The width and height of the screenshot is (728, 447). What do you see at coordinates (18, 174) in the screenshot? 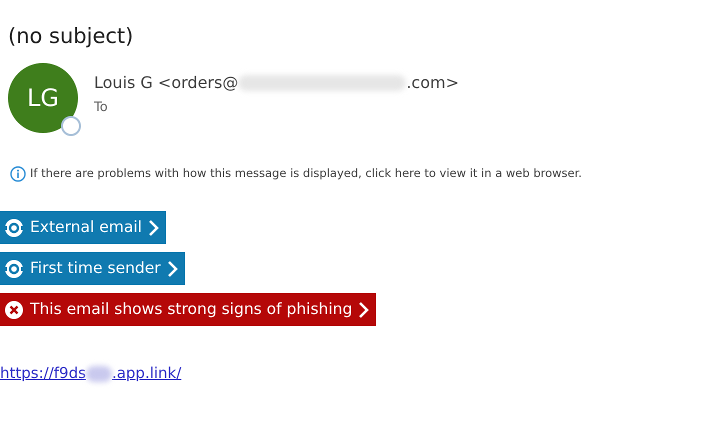
I see `info-icon` at bounding box center [18, 174].